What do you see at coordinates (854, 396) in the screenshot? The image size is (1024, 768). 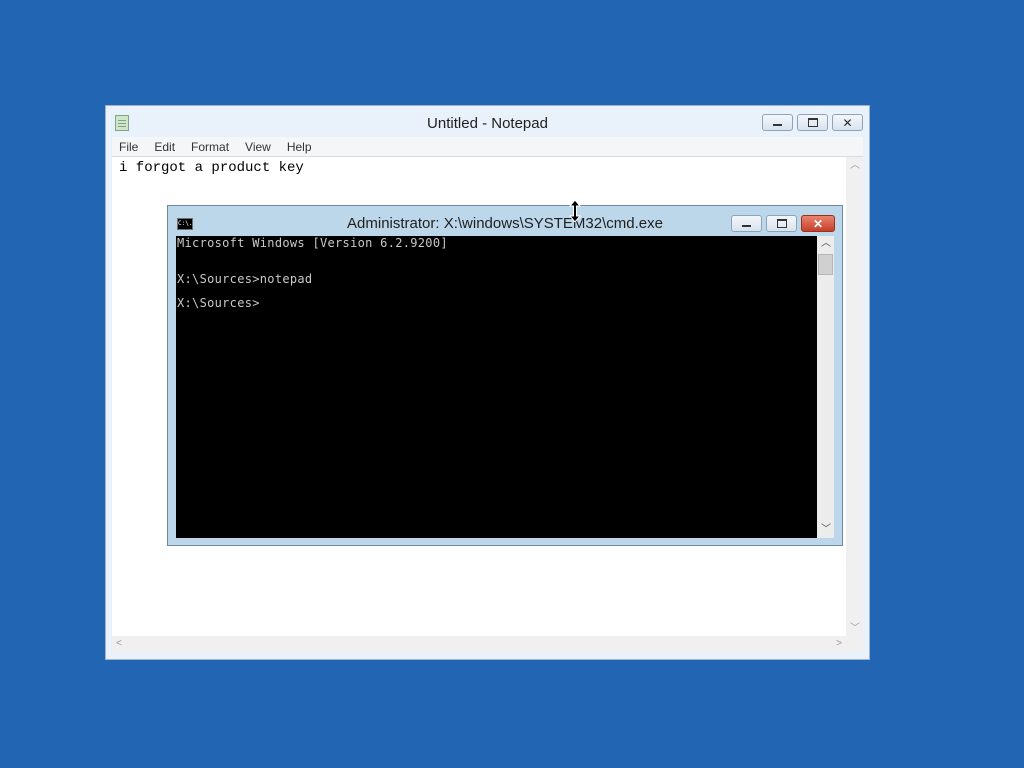 I see `notepad-vertical-scrollbar: ︿ ﹀` at bounding box center [854, 396].